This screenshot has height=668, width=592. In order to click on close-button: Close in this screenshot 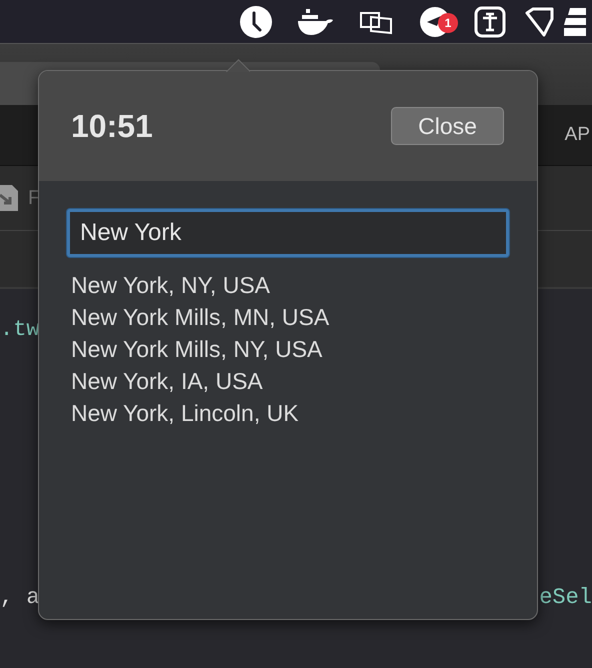, I will do `click(447, 126)`.